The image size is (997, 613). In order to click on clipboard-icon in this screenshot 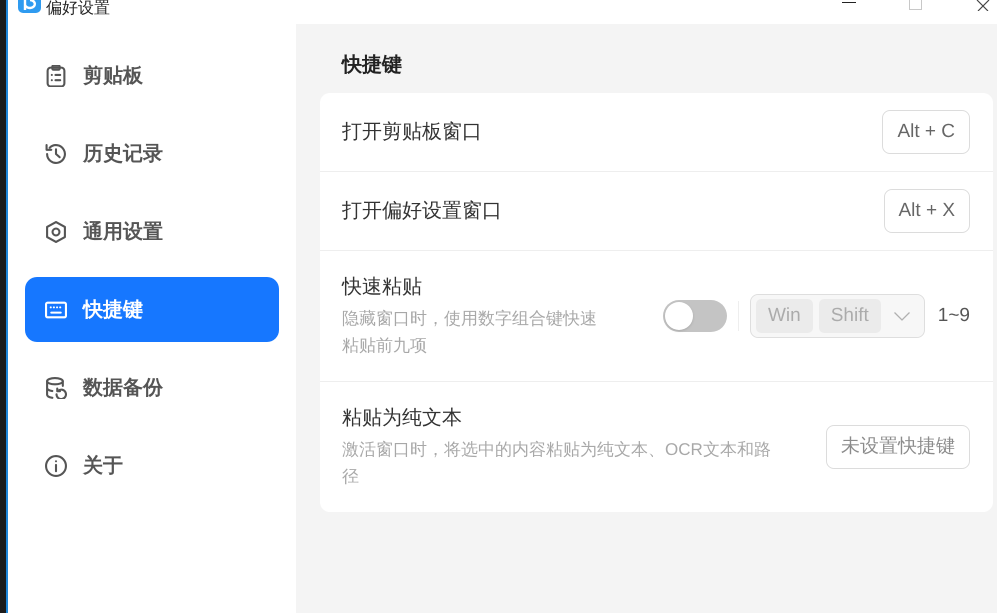, I will do `click(56, 75)`.